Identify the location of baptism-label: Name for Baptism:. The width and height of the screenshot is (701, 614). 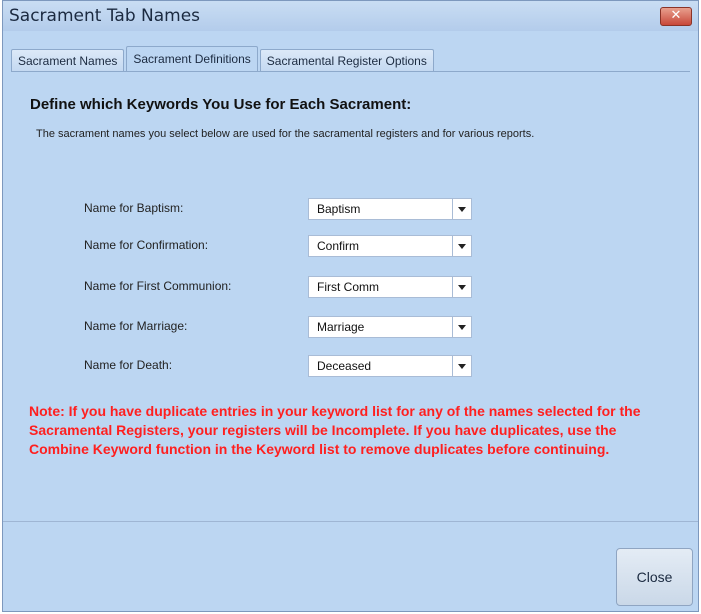
(134, 208).